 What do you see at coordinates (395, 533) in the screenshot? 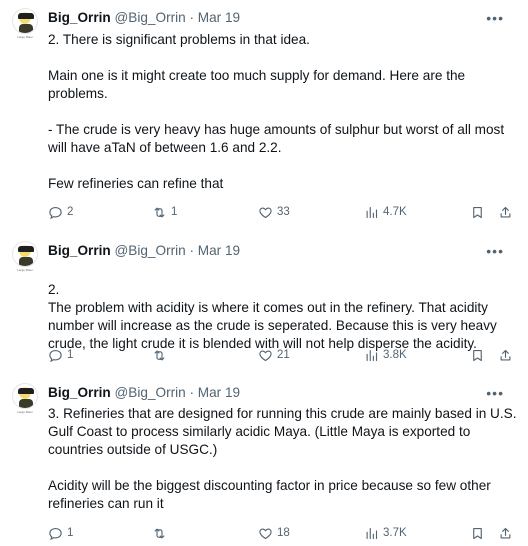
I see `views-count: 3.7K` at bounding box center [395, 533].